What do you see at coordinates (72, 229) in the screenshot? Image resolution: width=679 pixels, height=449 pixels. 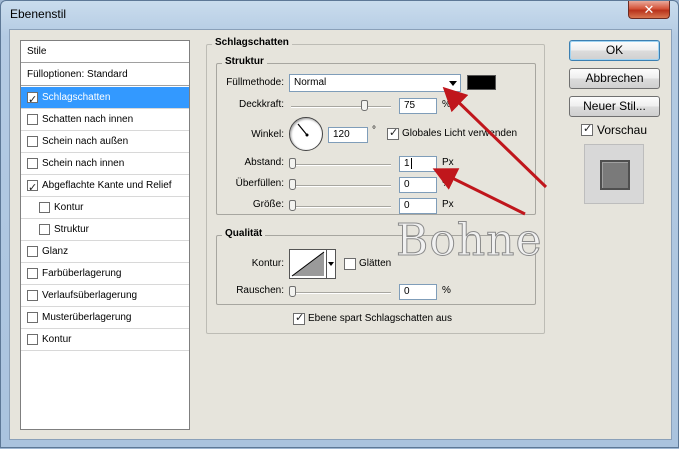 I see `style-list-item-label: Struktur` at bounding box center [72, 229].